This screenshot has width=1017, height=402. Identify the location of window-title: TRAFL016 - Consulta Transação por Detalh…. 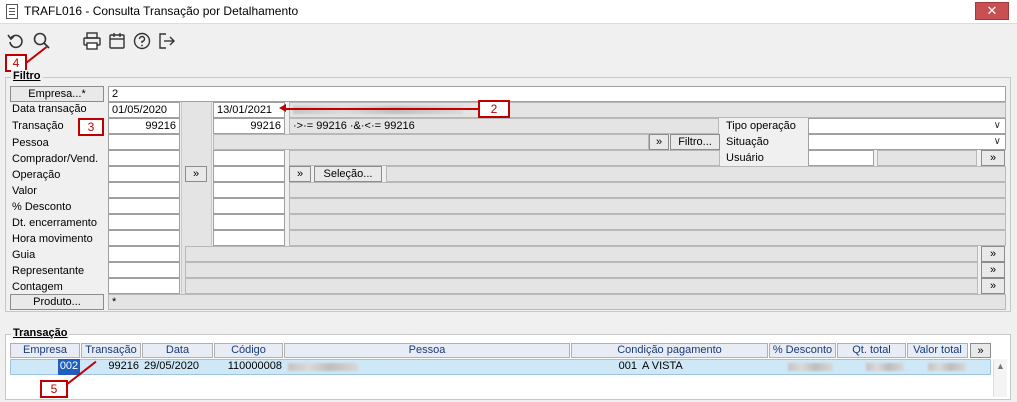
(161, 11).